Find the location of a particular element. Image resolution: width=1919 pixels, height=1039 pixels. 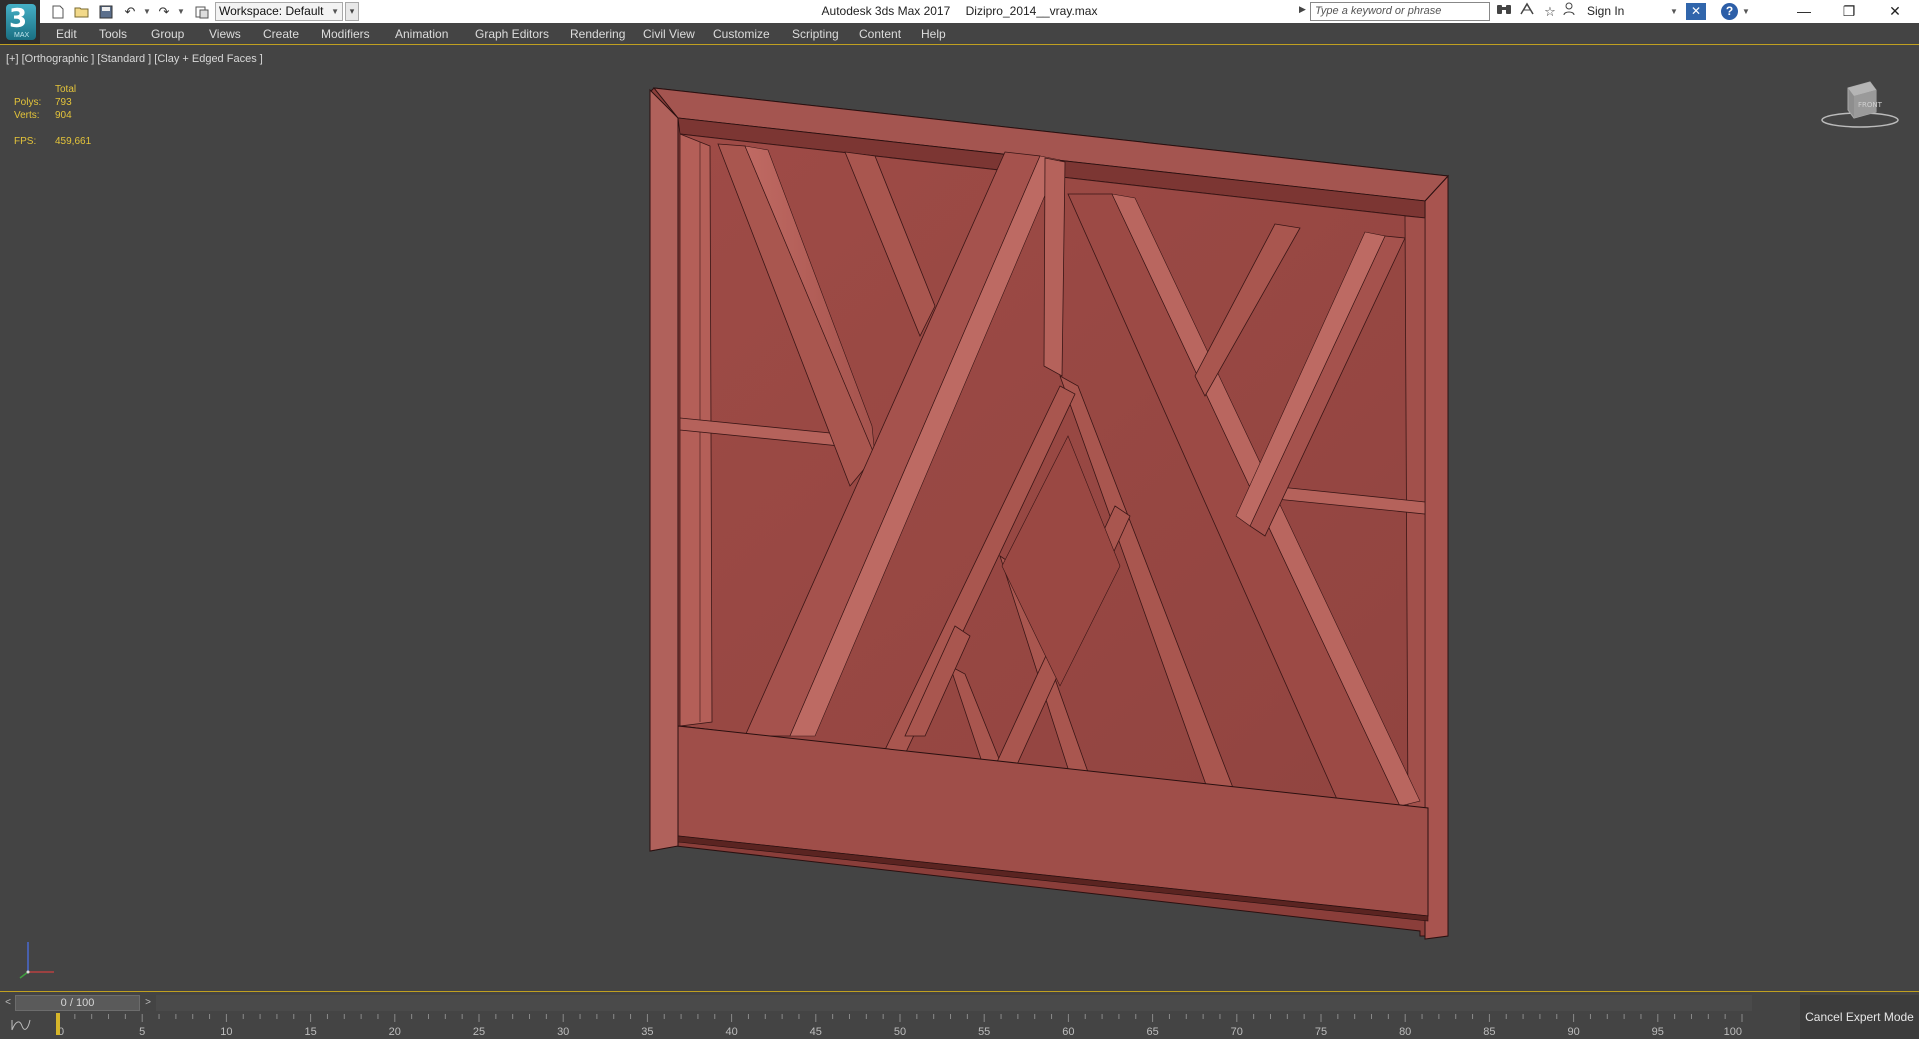

verts-value: 904 is located at coordinates (63, 115).